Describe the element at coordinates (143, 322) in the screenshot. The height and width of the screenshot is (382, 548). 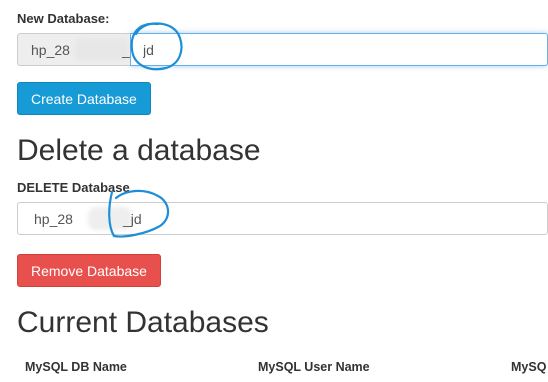
I see `current-databases-heading: Current Databases` at that location.